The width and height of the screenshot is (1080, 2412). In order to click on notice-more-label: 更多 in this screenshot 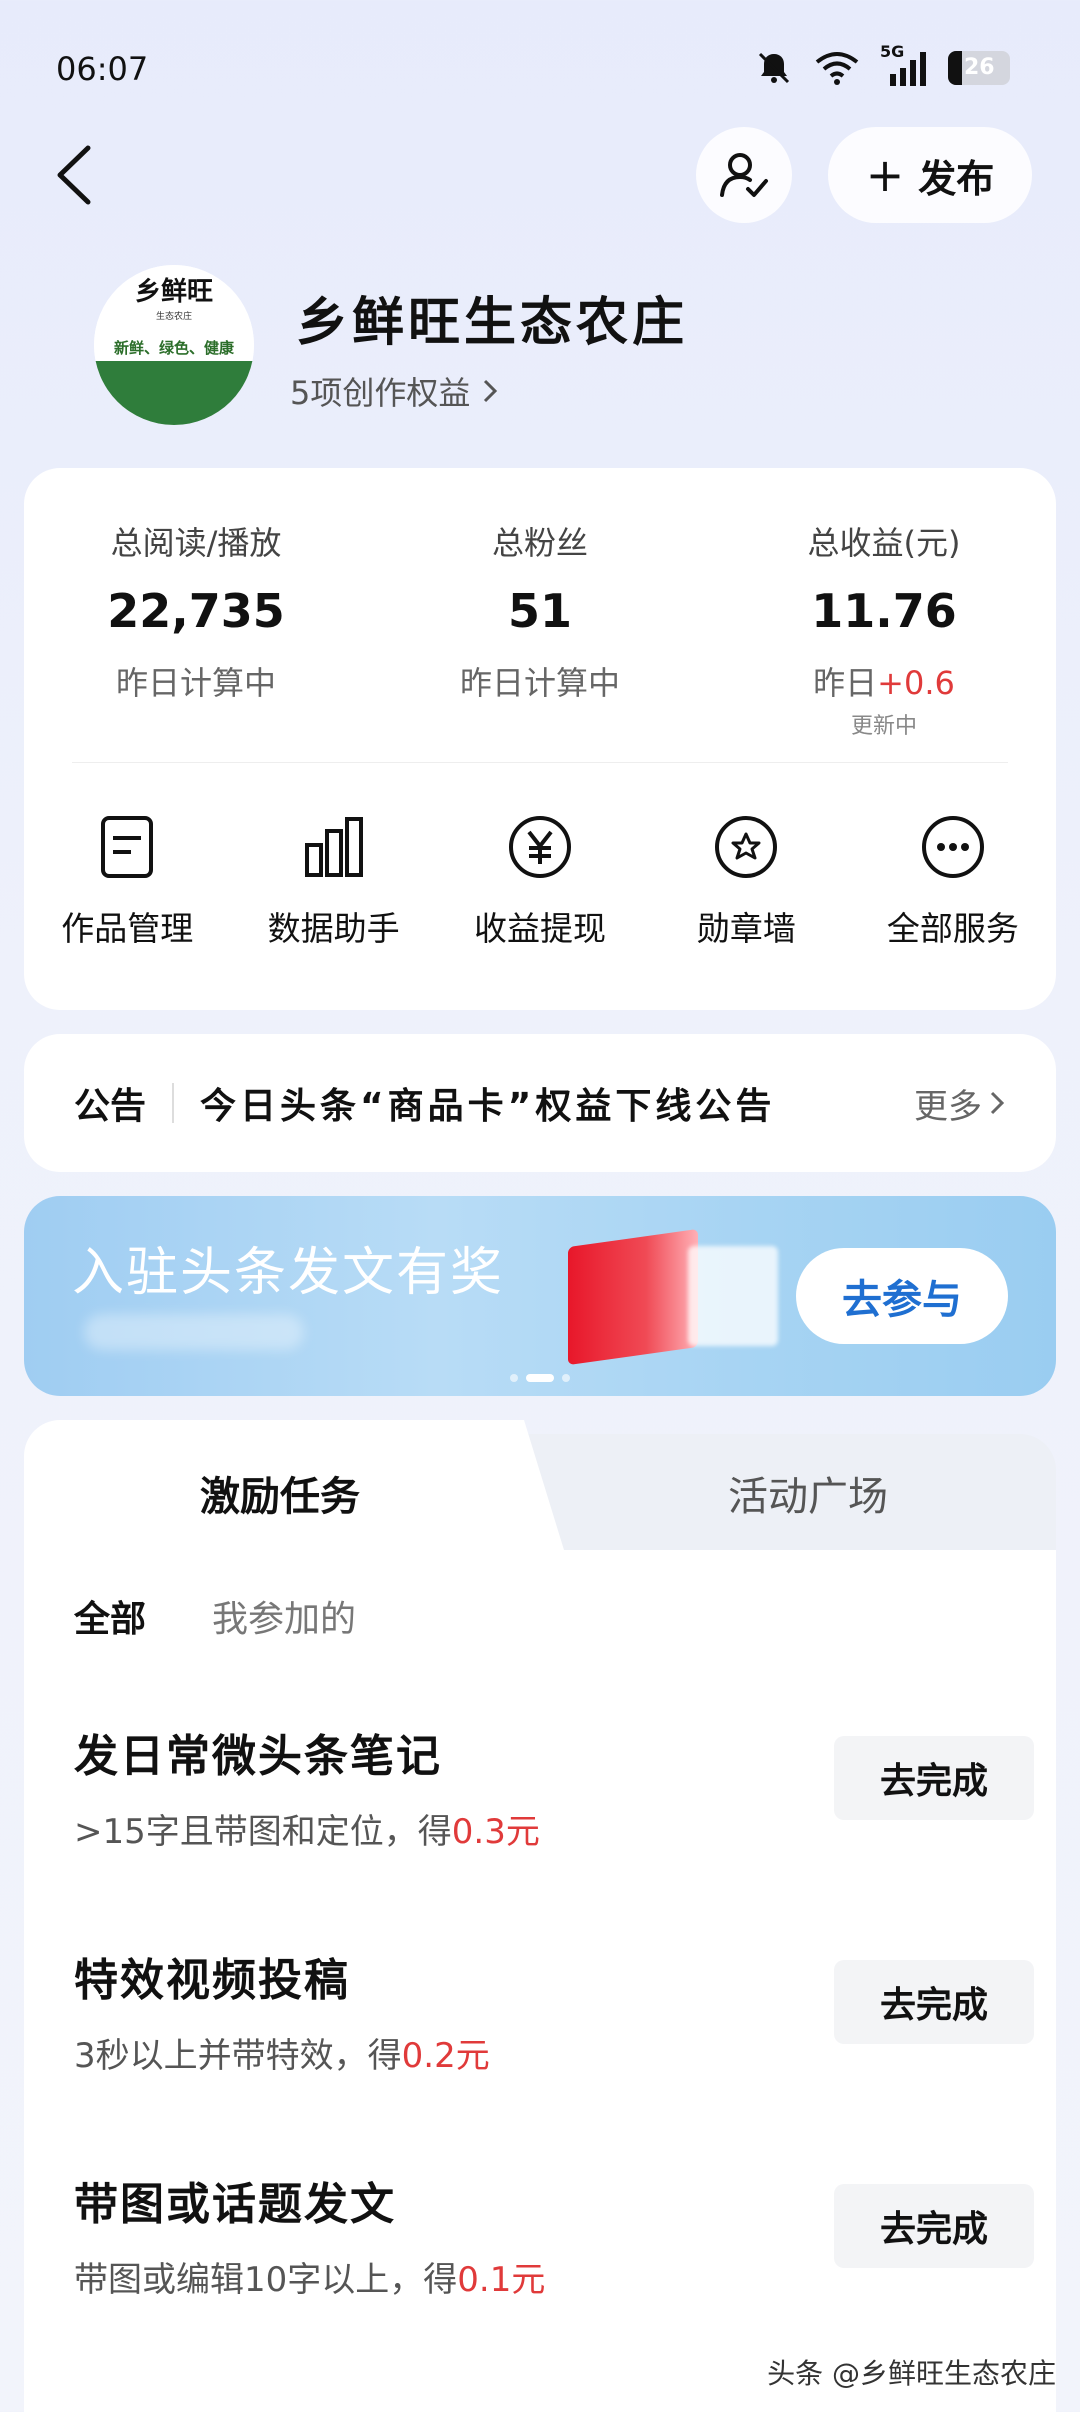, I will do `click(948, 1106)`.